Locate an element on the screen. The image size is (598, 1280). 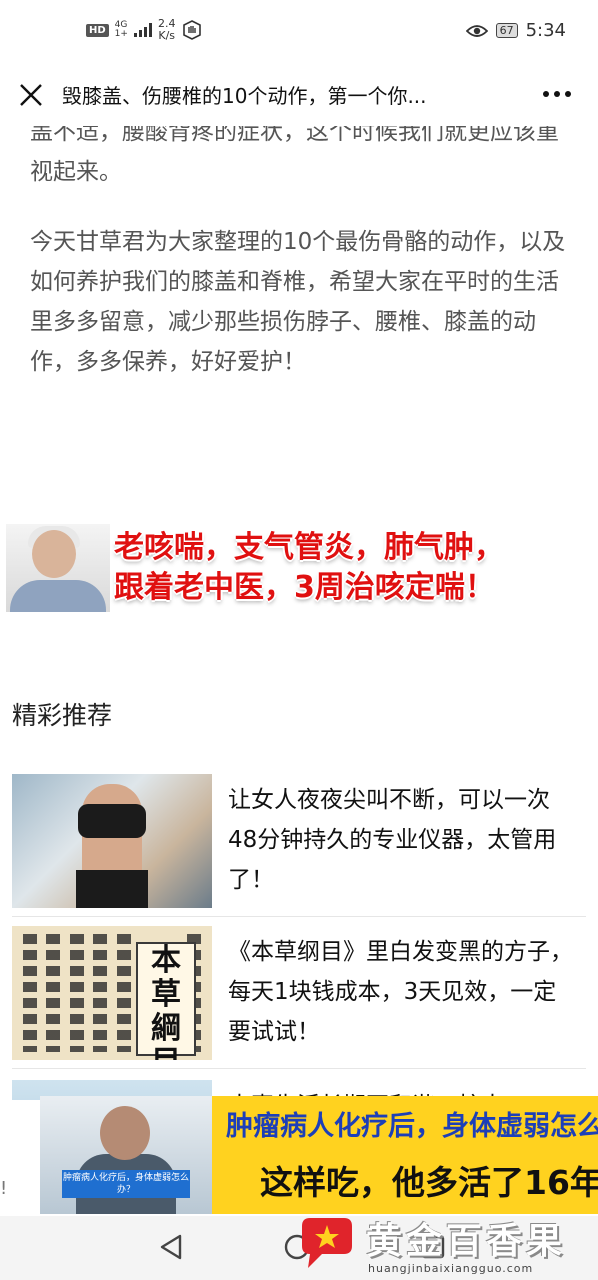
ad-text: 老咳喘，支气管炎，肺气肿， 跟着老中医，3周治咳定喘！ is located at coordinates (309, 568).